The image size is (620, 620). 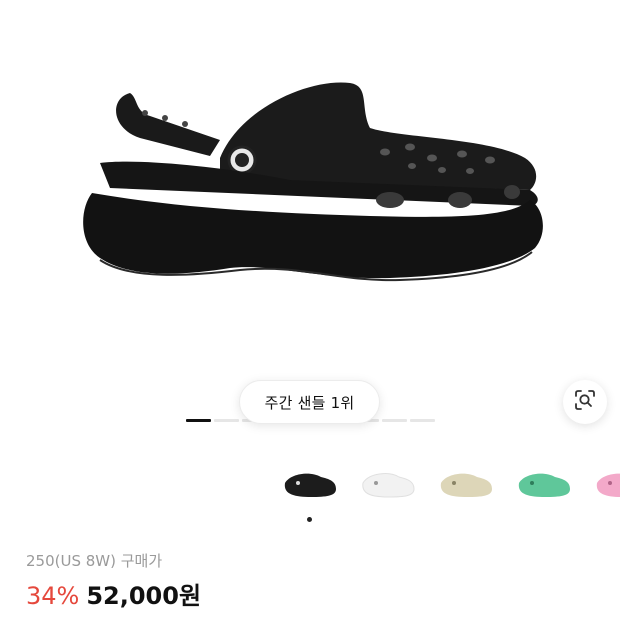 I want to click on selected-color-indicator, so click(x=309, y=519).